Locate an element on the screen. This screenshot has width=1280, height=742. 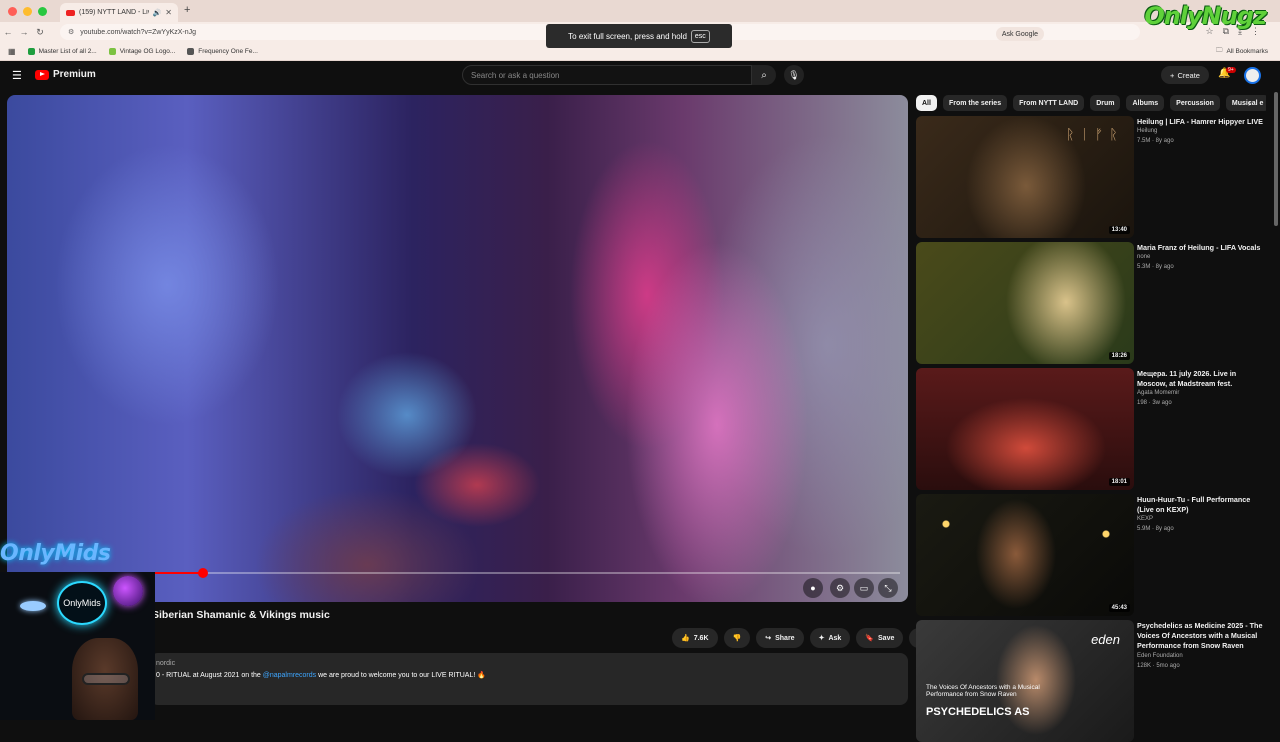
site-info-icon: ⚙ is located at coordinates (71, 32).